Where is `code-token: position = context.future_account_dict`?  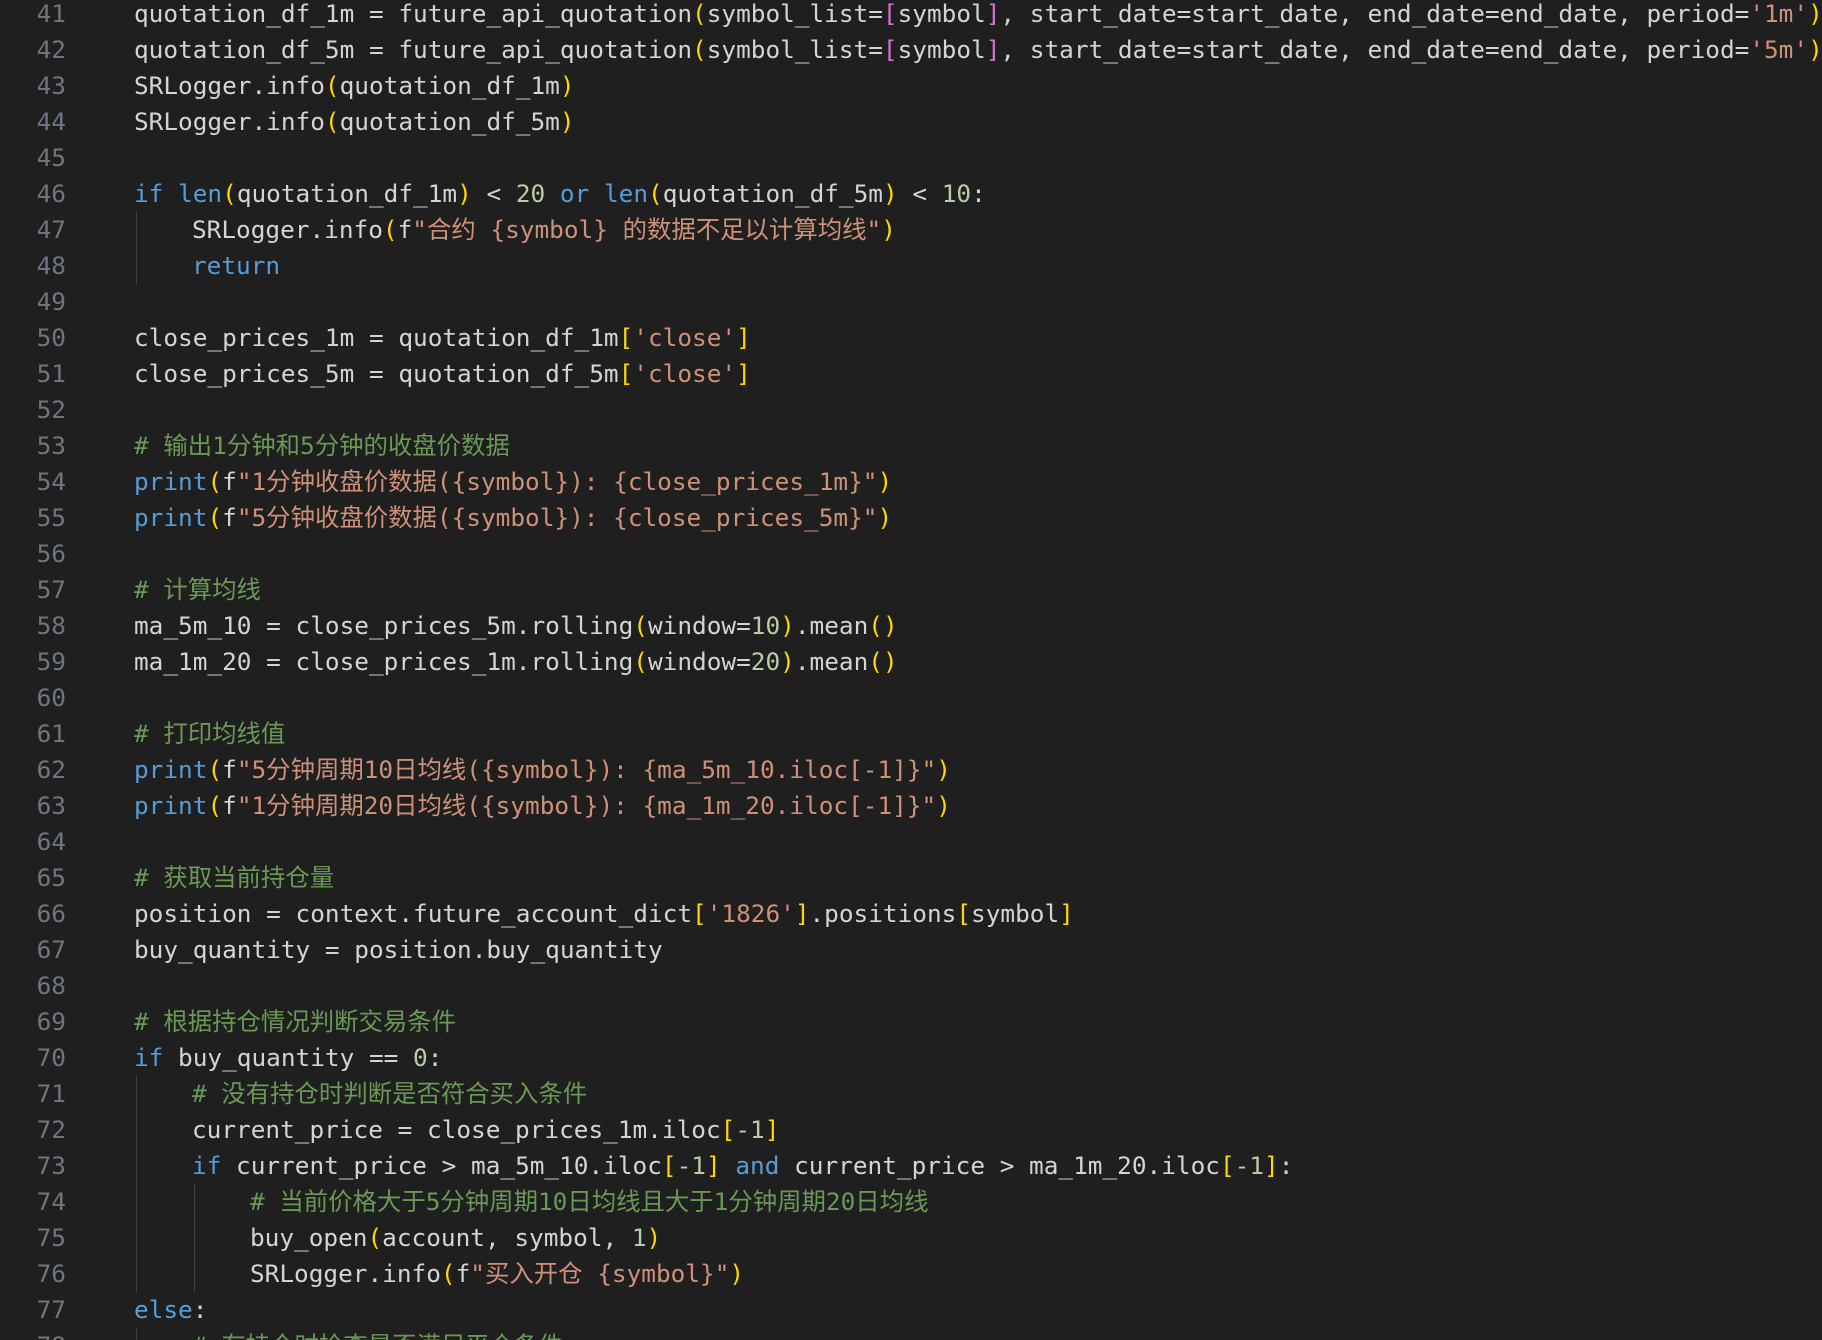 code-token: position = context.future_account_dict is located at coordinates (413, 913).